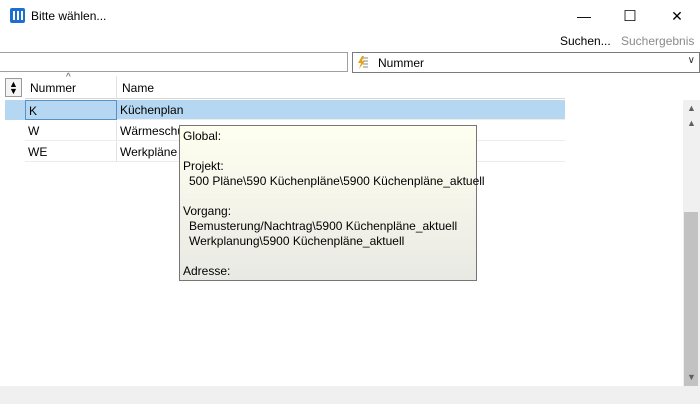  Describe the element at coordinates (350, 395) in the screenshot. I see `bottom-scroll-area` at that location.